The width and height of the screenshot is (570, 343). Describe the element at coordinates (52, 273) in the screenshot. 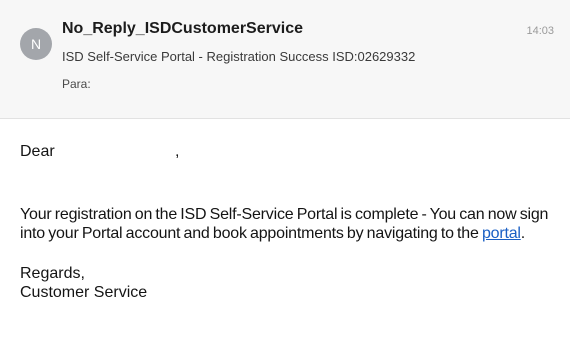

I see `closing-text: Regards,` at that location.